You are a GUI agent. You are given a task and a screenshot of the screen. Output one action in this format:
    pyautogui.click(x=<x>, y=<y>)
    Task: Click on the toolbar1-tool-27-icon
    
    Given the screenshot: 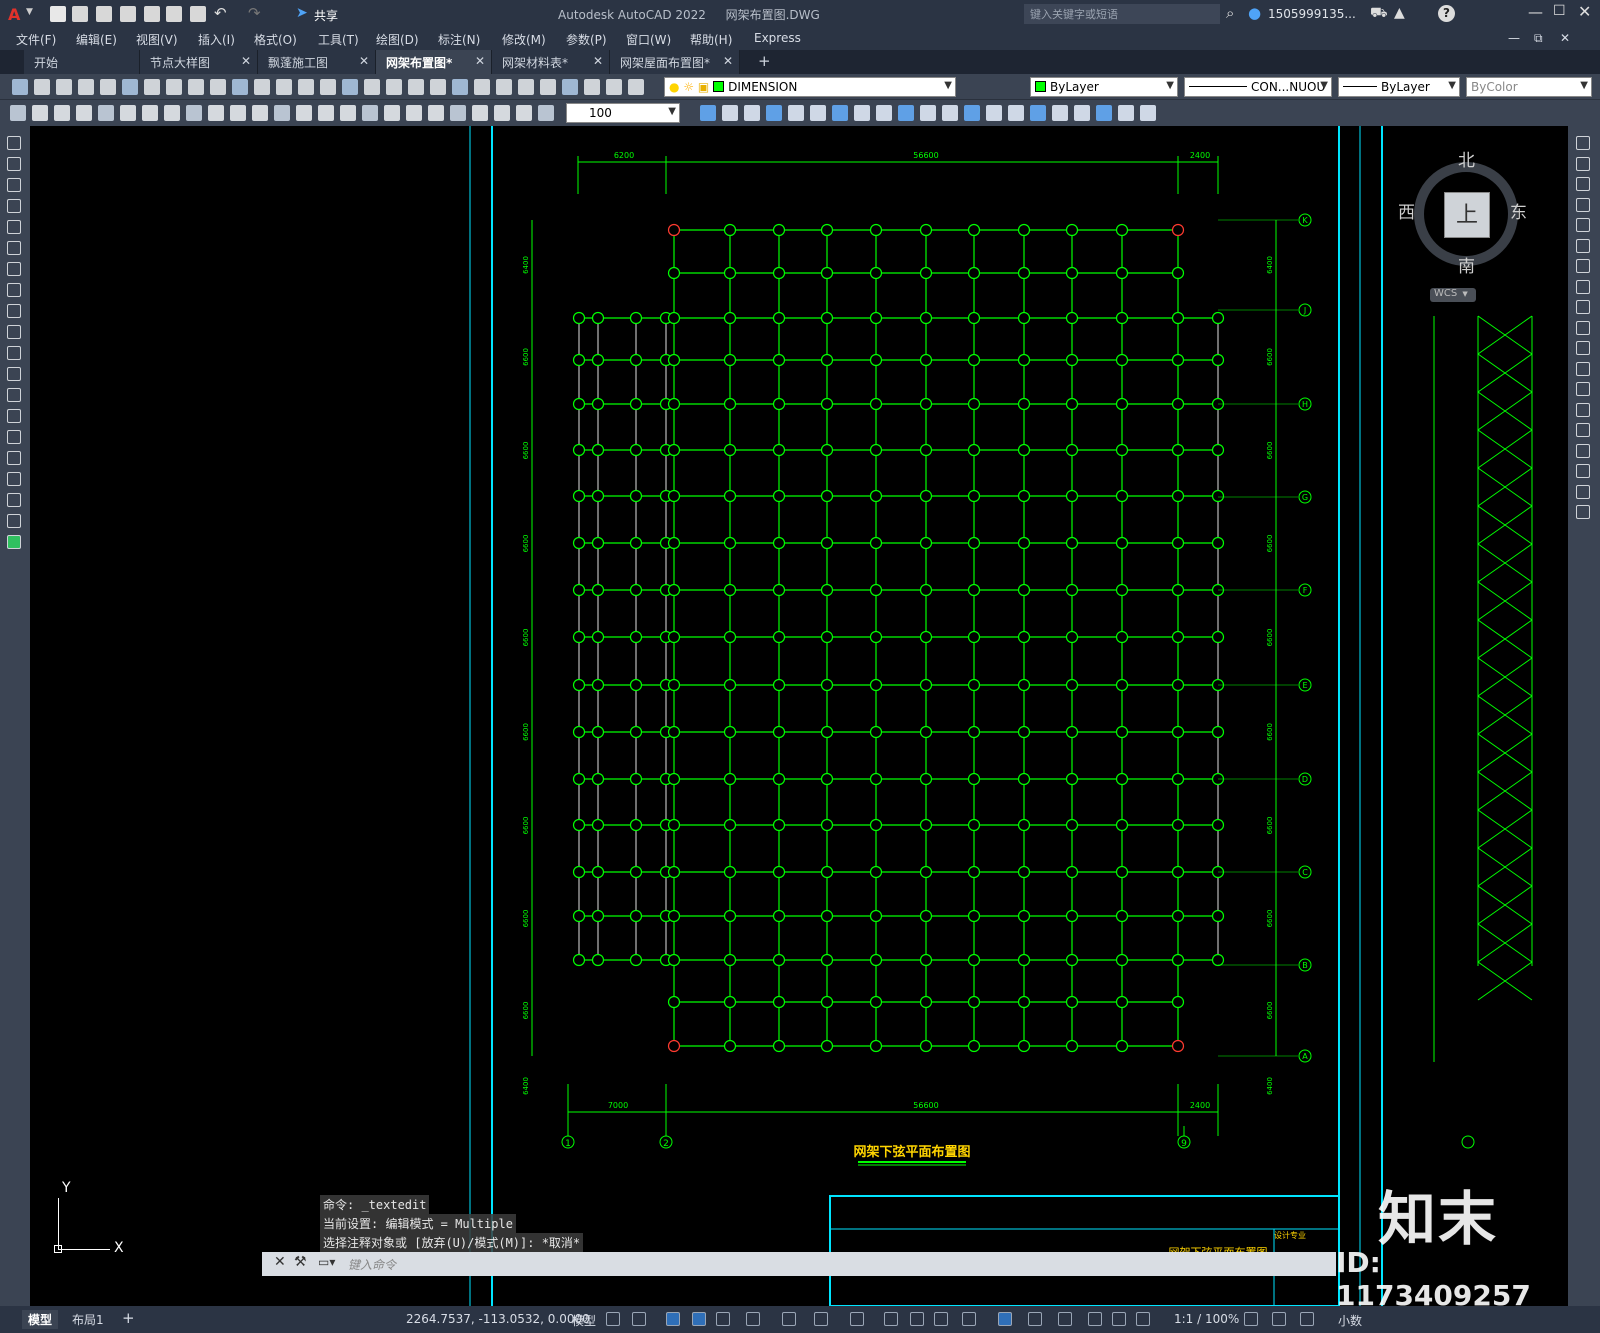 What is the action you would take?
    pyautogui.click(x=614, y=87)
    